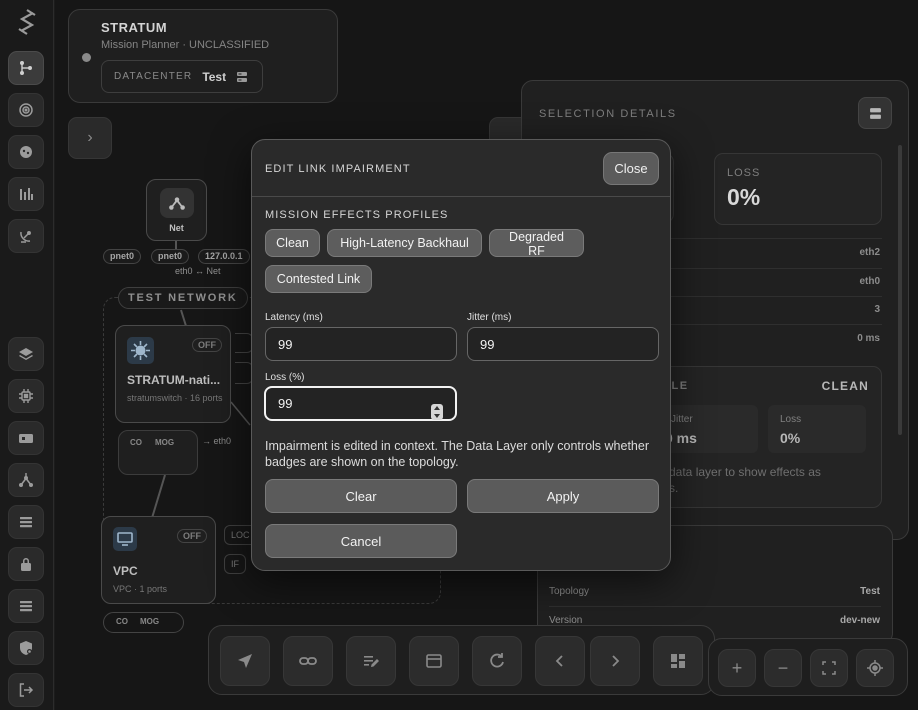 This screenshot has width=918, height=710. Describe the element at coordinates (560, 661) in the screenshot. I see `chevron-left-icon` at that location.